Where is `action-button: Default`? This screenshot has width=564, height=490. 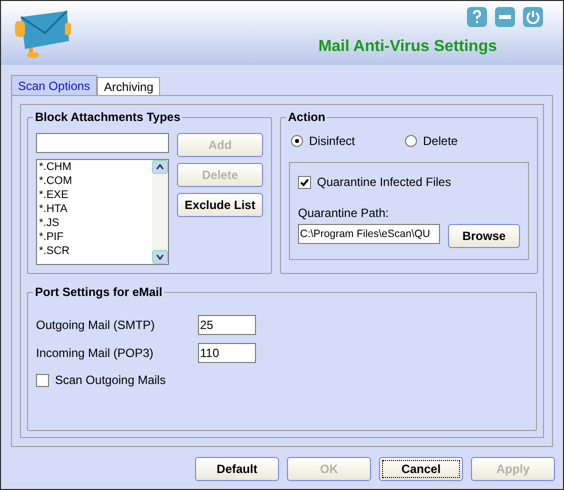
action-button: Default is located at coordinates (237, 469).